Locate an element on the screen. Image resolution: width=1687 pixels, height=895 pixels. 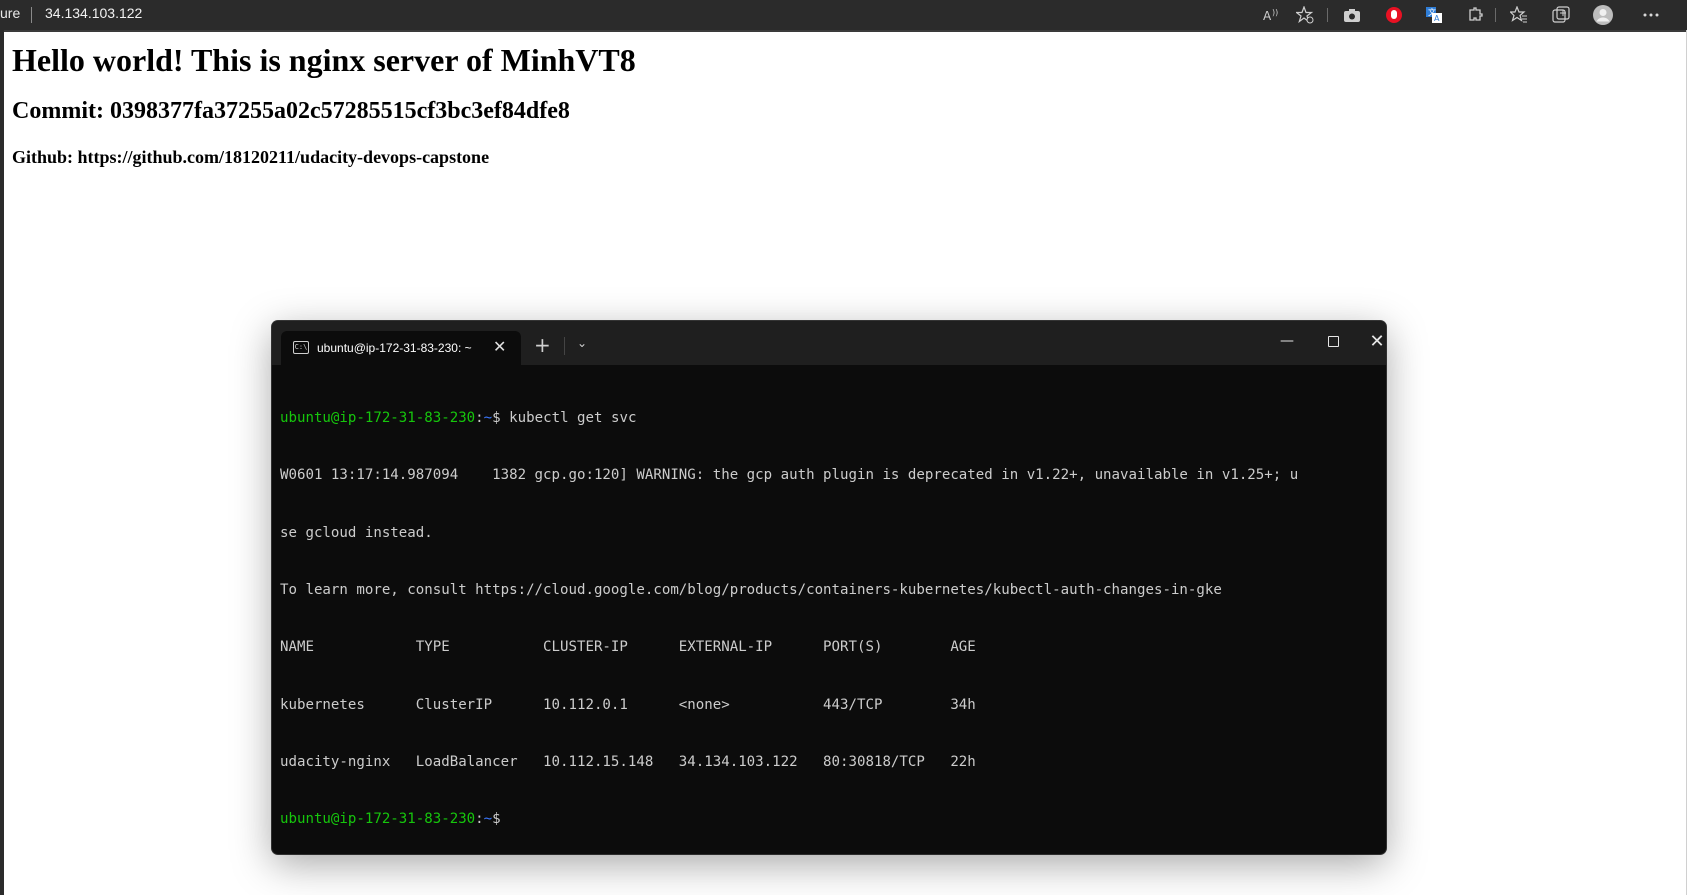
window-frame-top is located at coordinates (845, 31).